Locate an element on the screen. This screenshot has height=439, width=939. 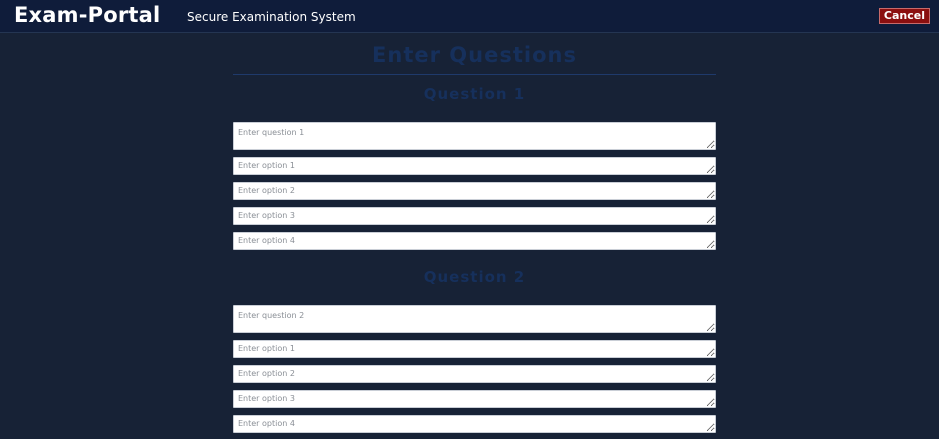
question-2-option-1-input is located at coordinates (474, 349).